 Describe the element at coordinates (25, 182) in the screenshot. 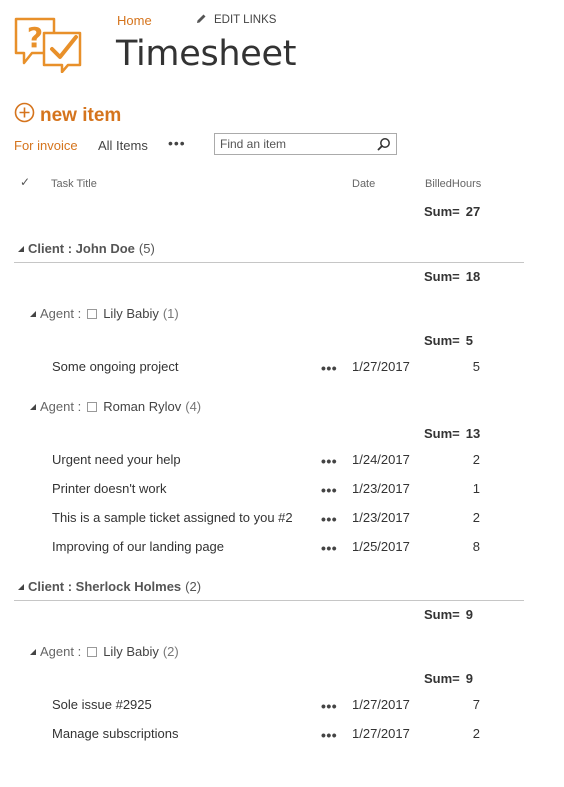

I see `select-all-checkmark: ✓` at that location.